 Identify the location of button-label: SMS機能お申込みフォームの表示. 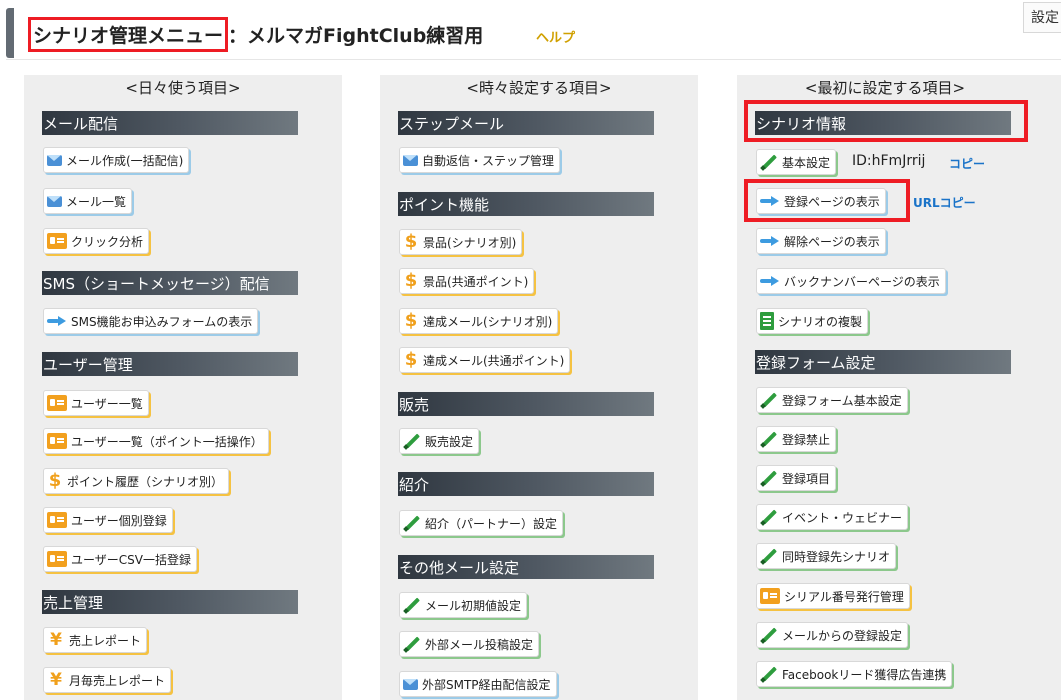
(162, 321).